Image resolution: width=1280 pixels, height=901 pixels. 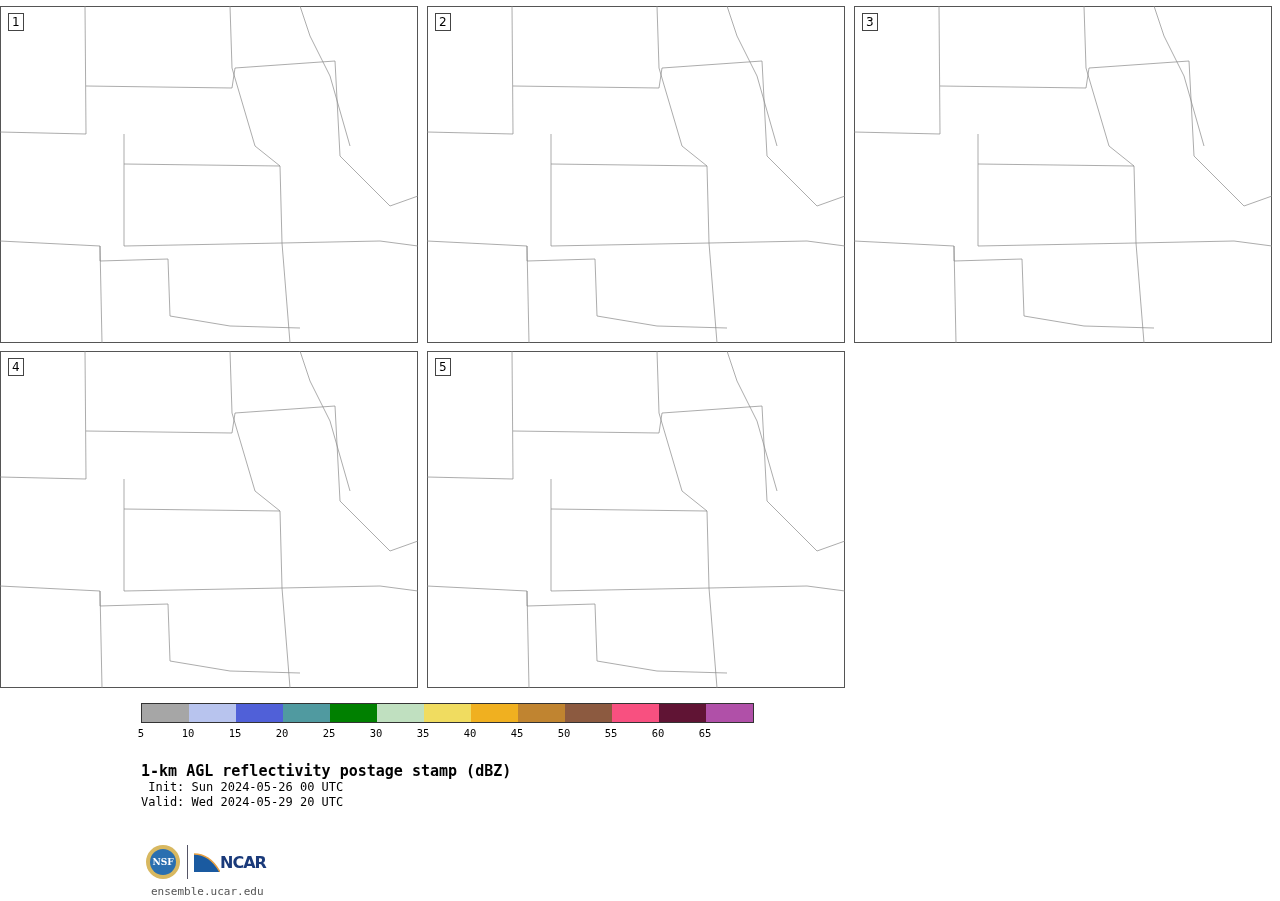 I want to click on tick-label: 5, so click(x=141, y=733).